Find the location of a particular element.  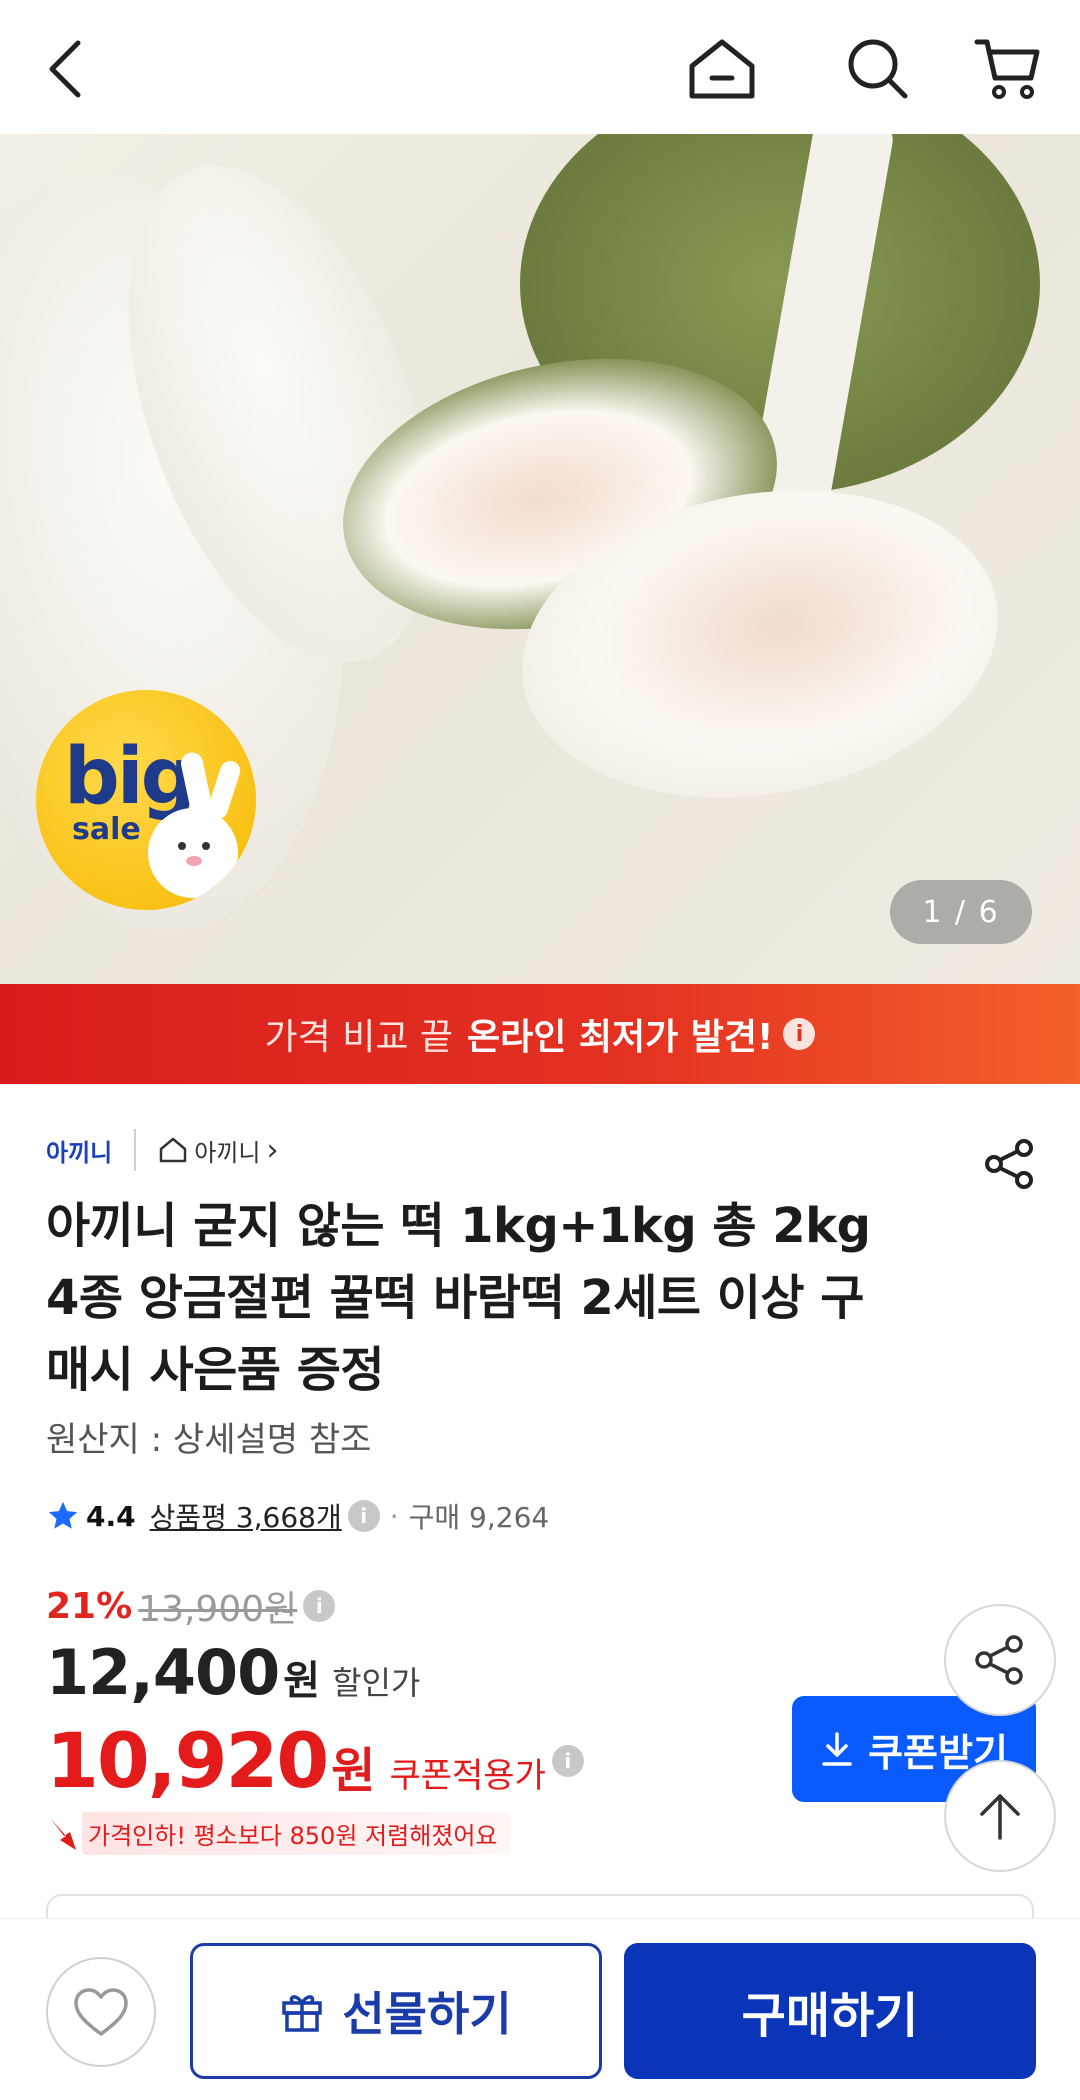

home-icon is located at coordinates (722, 69).